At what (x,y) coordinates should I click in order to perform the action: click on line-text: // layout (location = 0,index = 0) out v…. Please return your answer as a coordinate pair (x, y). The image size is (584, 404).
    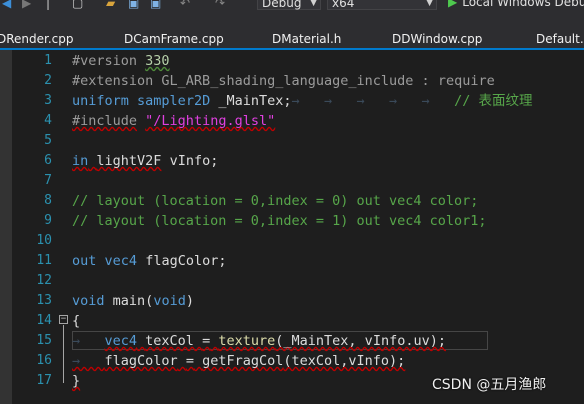
    Looking at the image, I should click on (275, 201).